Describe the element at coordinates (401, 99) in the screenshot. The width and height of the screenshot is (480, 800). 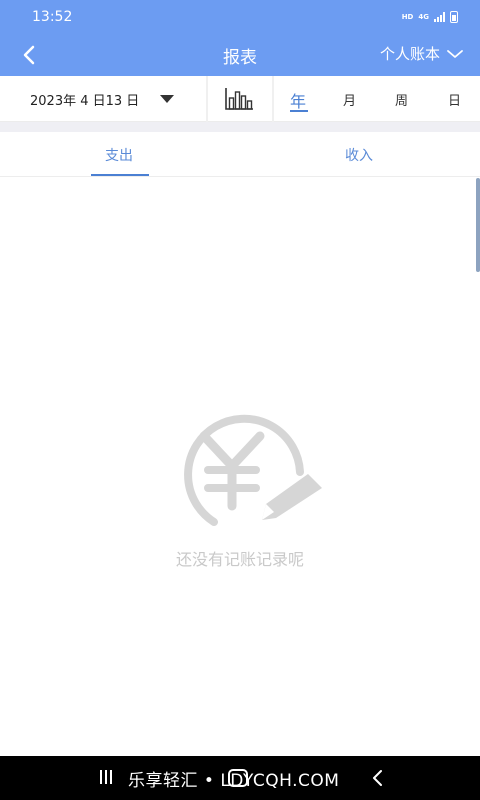
I see `period-tab-week: 周` at that location.